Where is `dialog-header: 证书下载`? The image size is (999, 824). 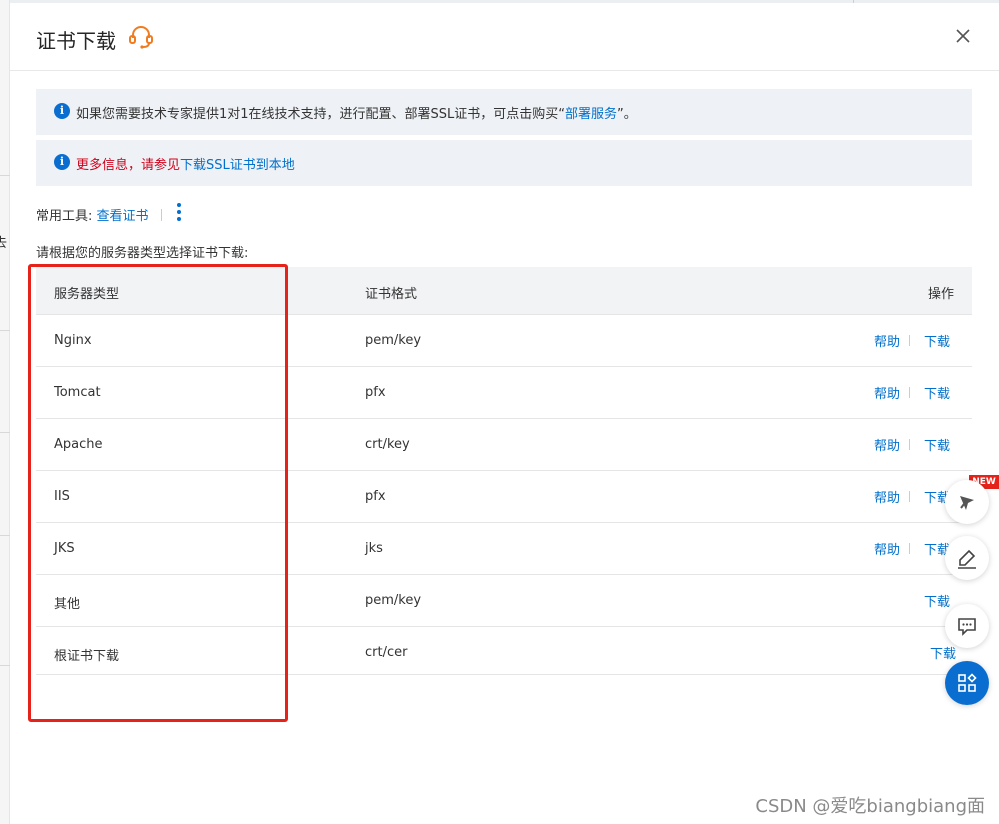 dialog-header: 证书下载 is located at coordinates (504, 38).